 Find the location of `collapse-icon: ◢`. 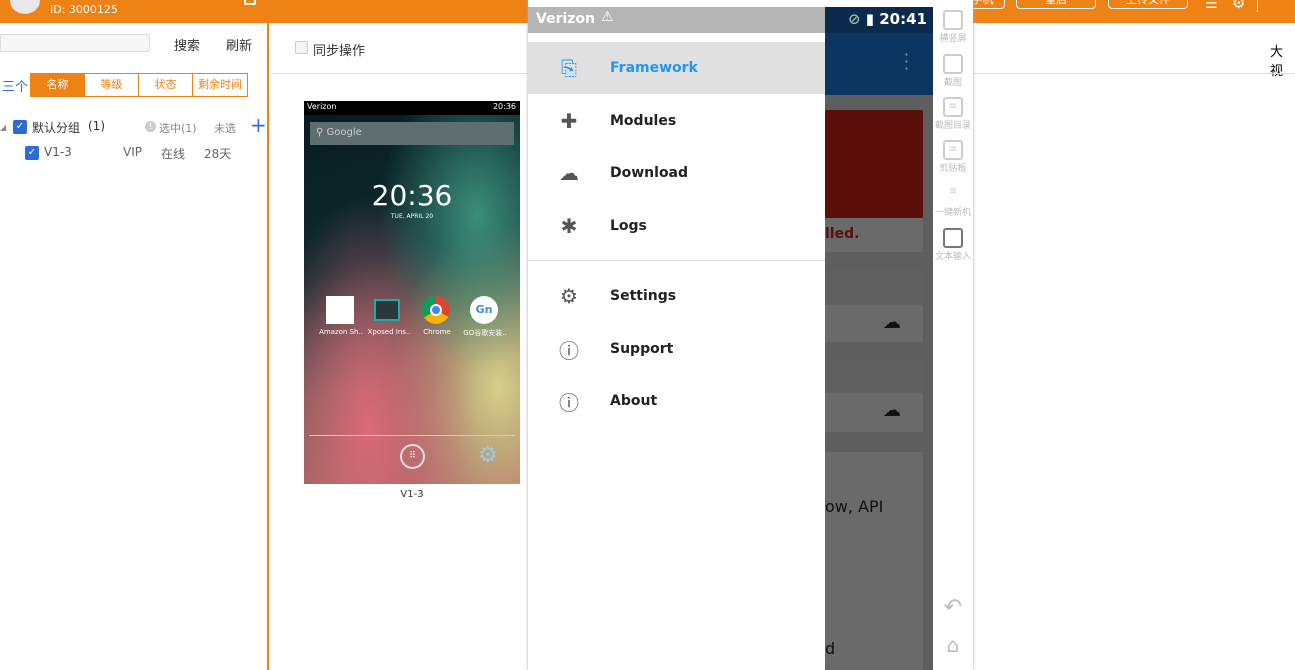

collapse-icon: ◢ is located at coordinates (3, 127).